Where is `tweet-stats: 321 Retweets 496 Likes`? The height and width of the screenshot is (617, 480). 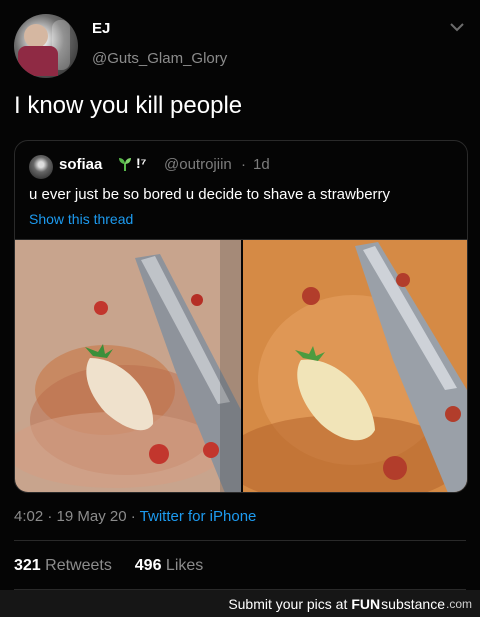 tweet-stats: 321 Retweets 496 Likes is located at coordinates (108, 566).